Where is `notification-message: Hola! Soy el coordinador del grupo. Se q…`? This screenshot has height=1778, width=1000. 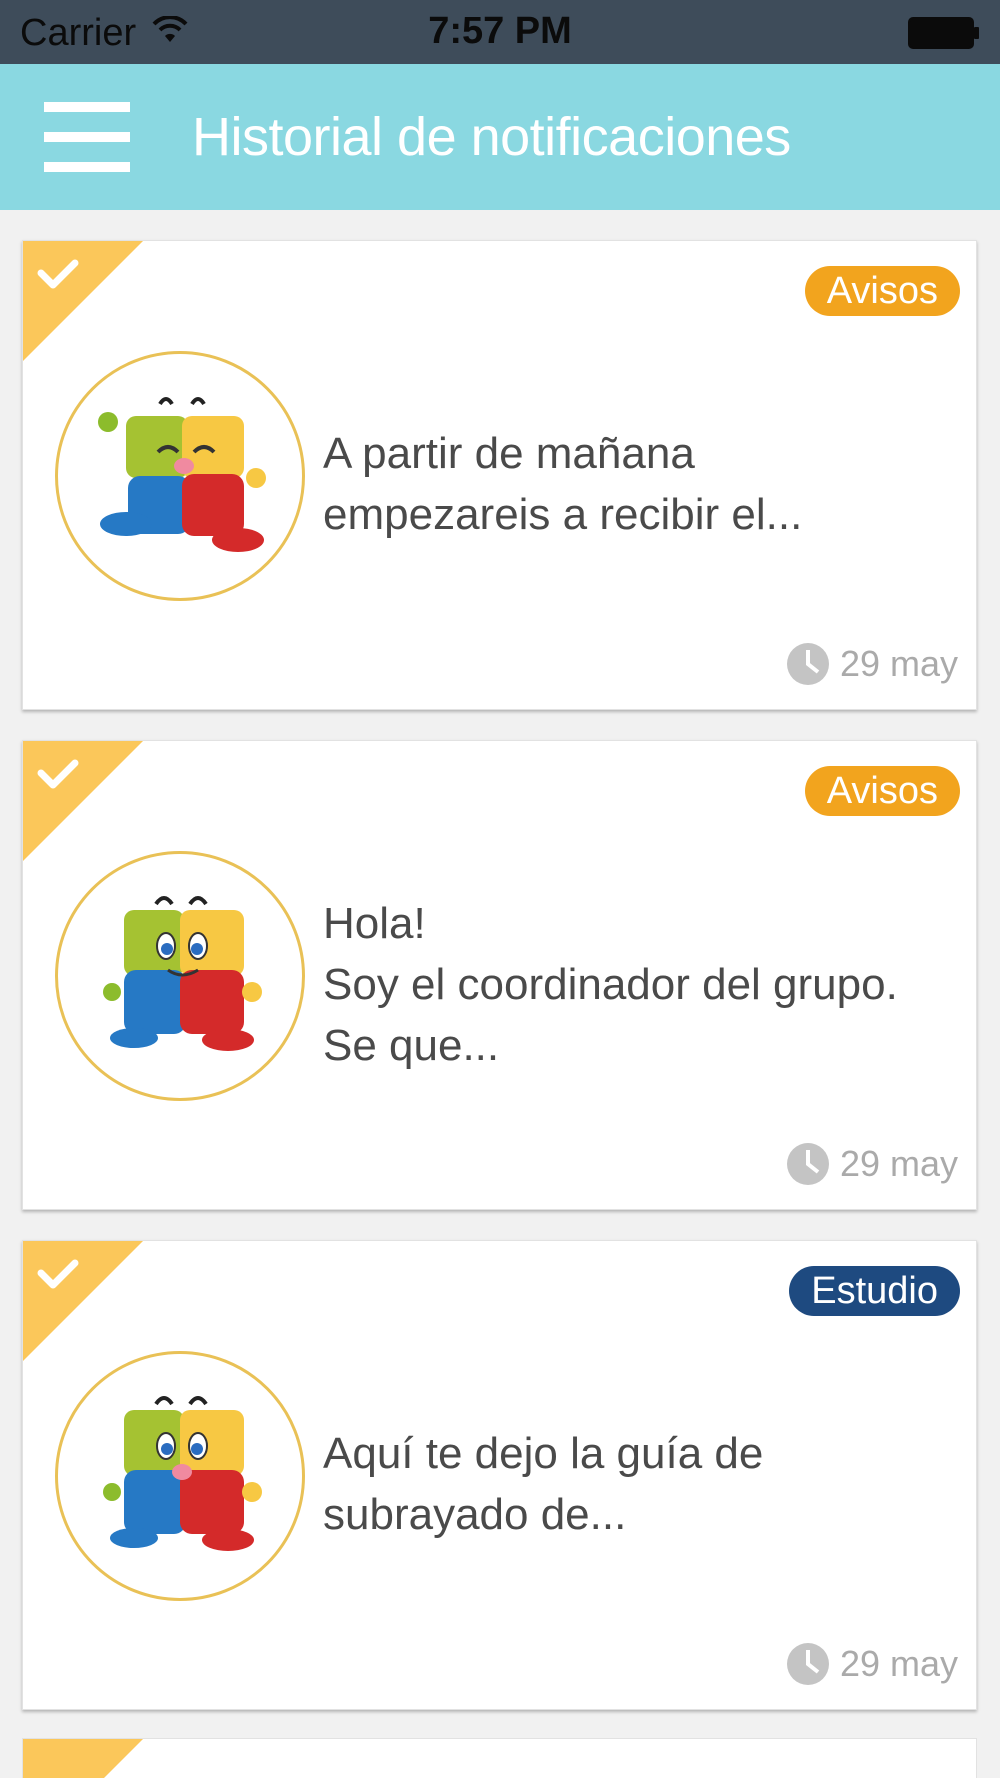
notification-message: Hola! Soy el coordinador del grupo. Se q… is located at coordinates (610, 984).